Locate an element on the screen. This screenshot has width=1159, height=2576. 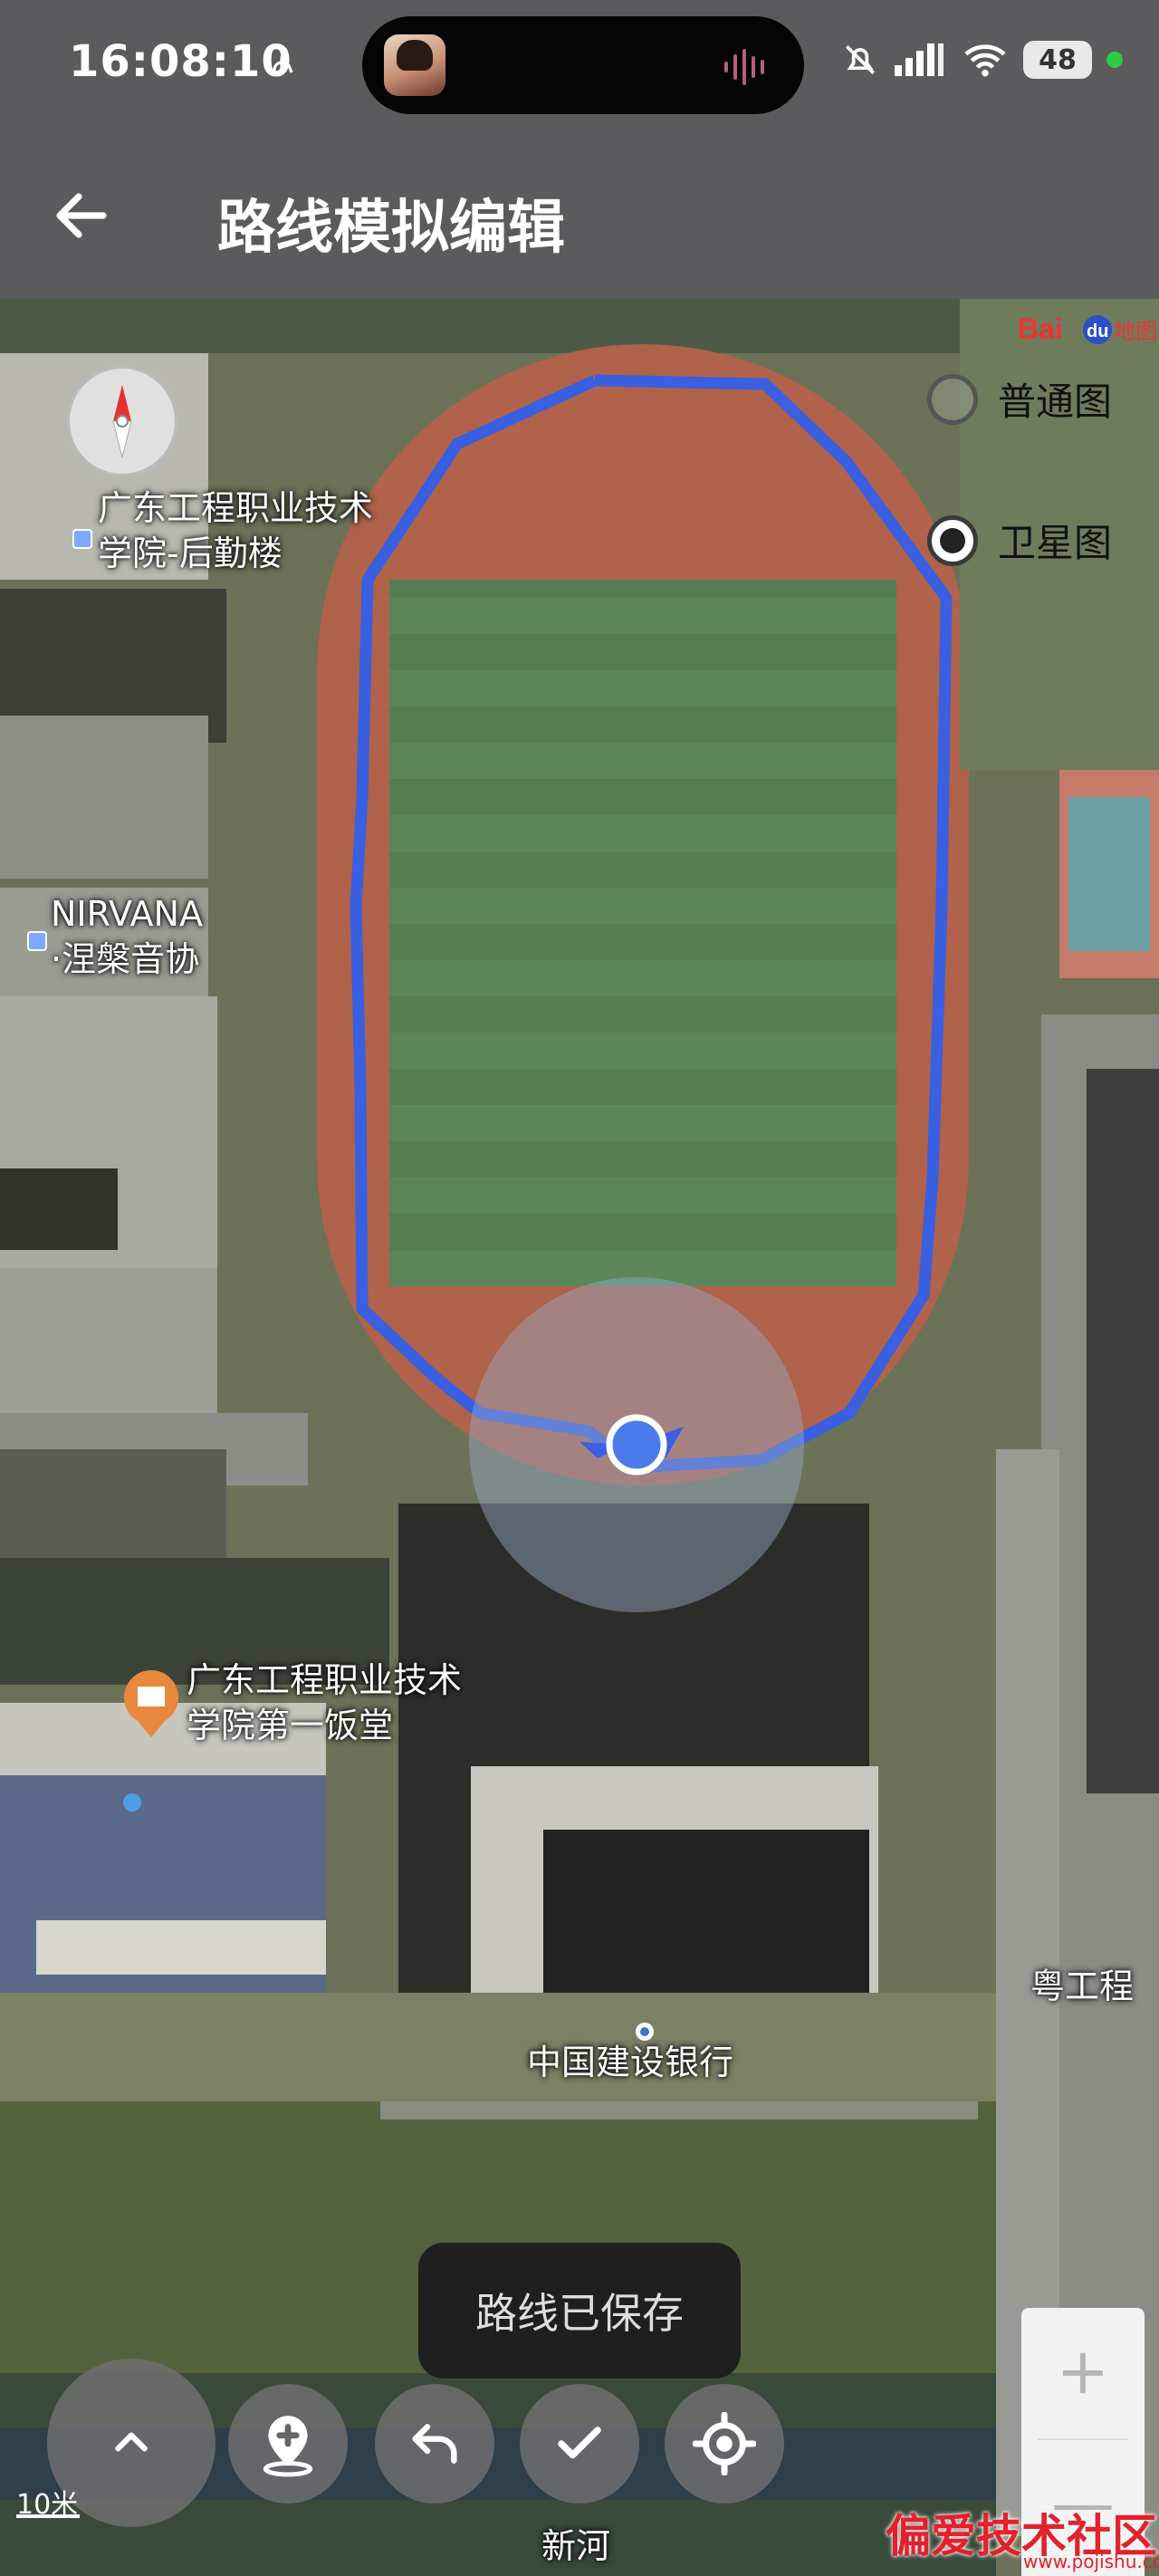
svg-text: du is located at coordinates (1098, 331).